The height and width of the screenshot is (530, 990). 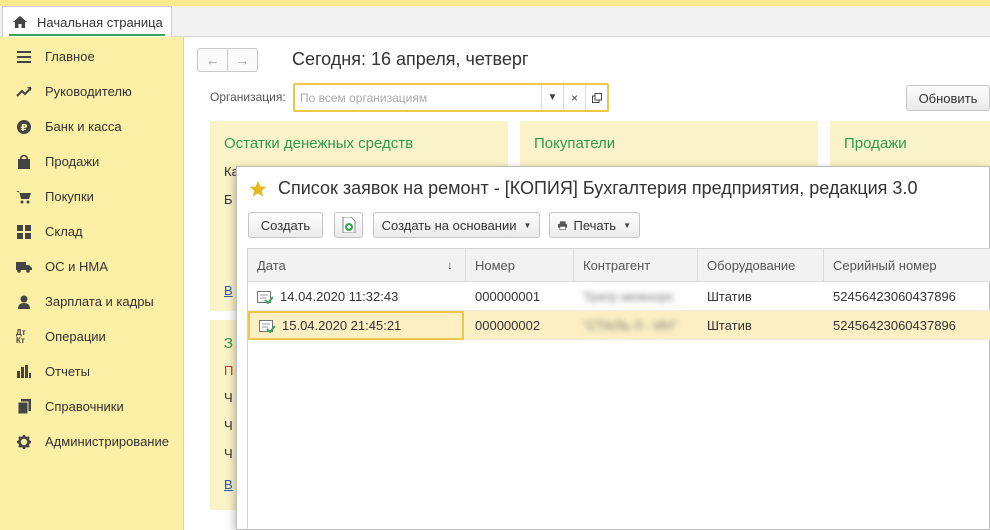 What do you see at coordinates (508, 325) in the screenshot?
I see `cell-number: 000000002` at bounding box center [508, 325].